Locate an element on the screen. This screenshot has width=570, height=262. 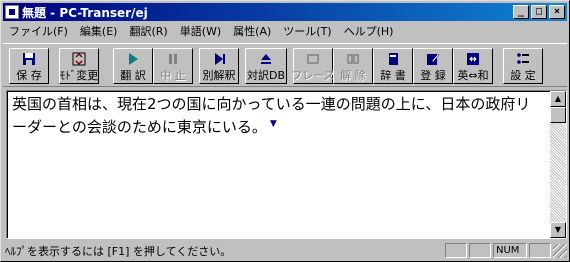
pause-icon is located at coordinates (173, 59).